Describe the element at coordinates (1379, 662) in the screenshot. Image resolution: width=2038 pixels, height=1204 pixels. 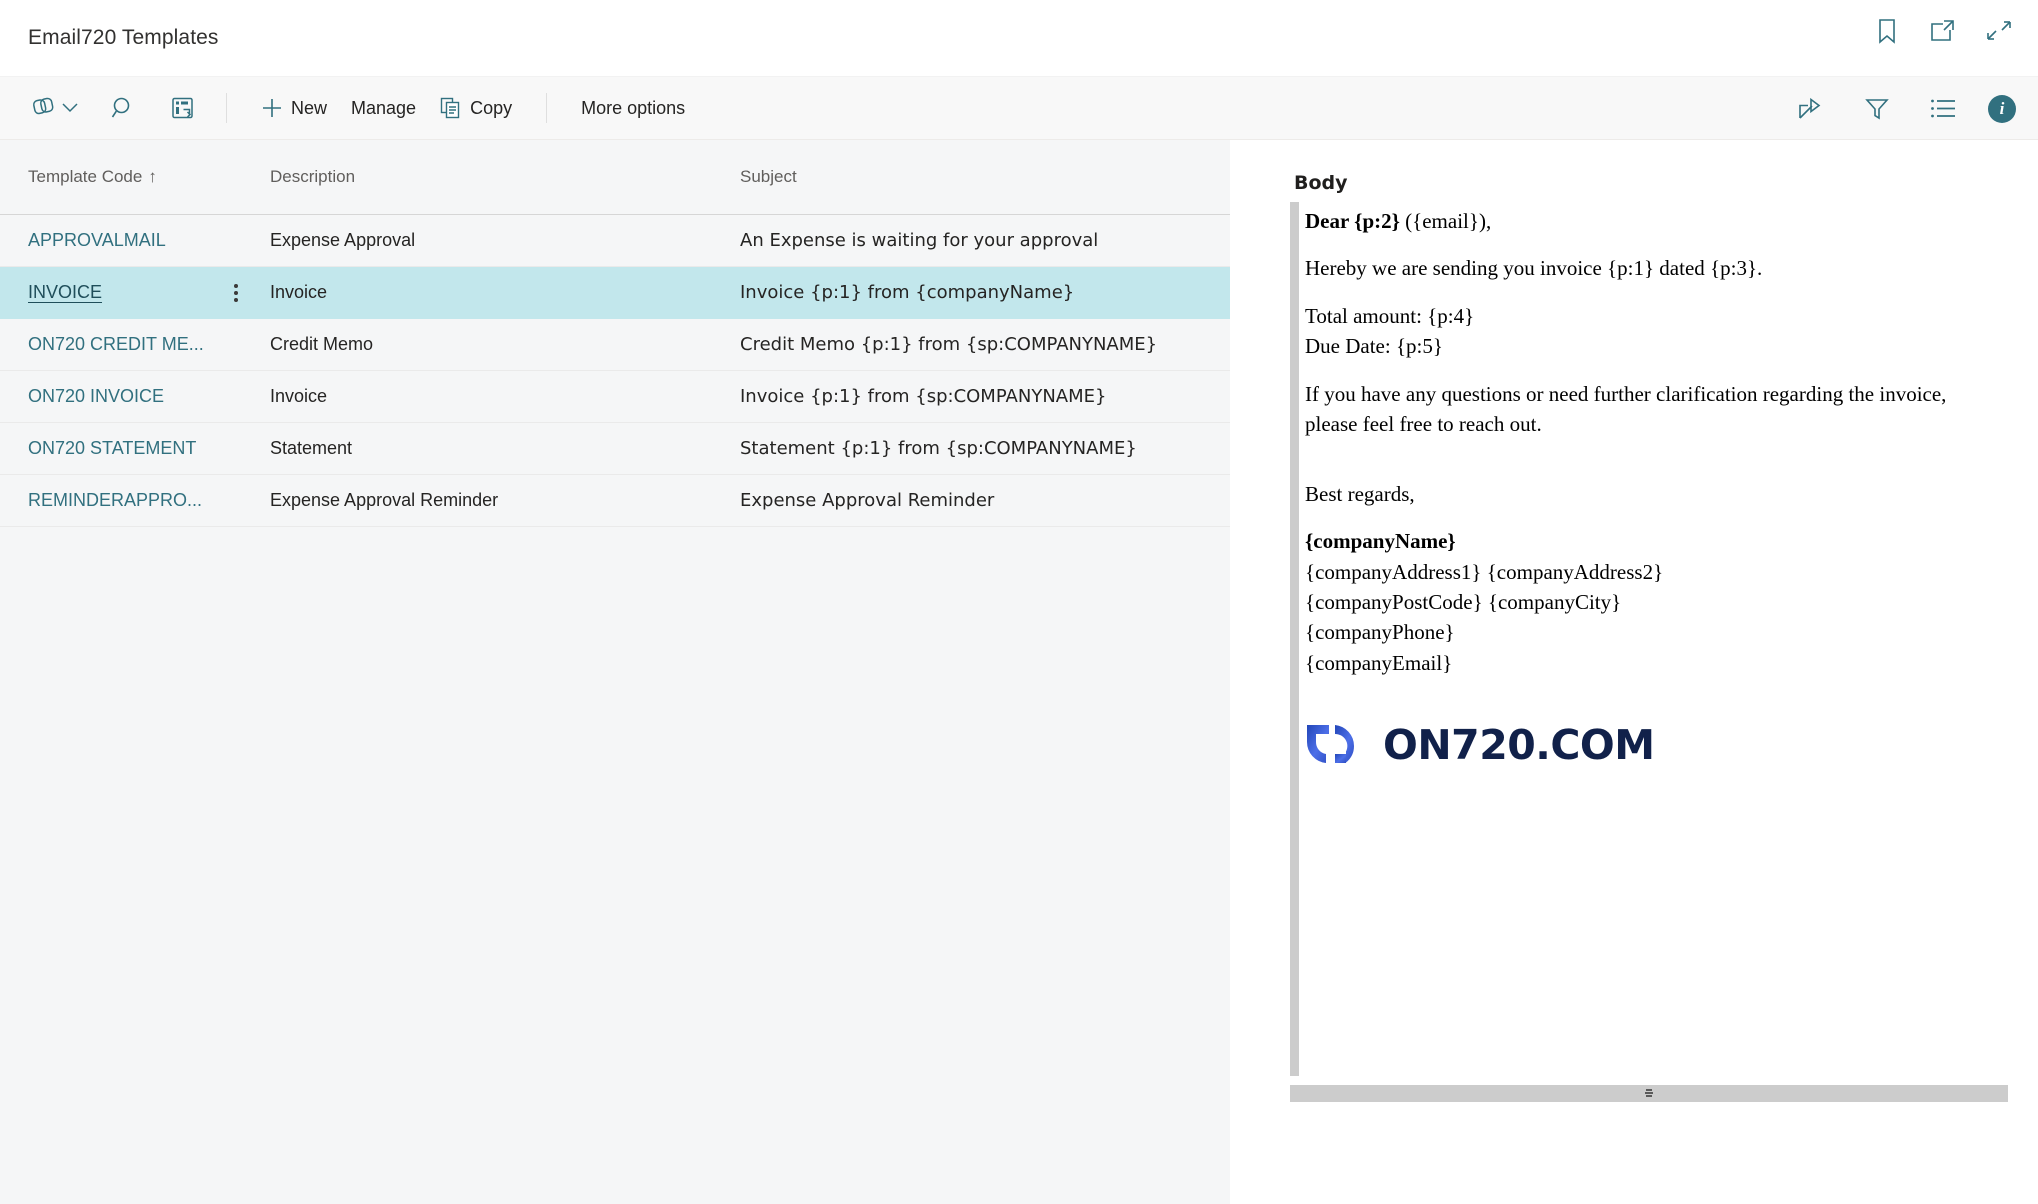
I see `body-company-email: {companyEmail}` at that location.